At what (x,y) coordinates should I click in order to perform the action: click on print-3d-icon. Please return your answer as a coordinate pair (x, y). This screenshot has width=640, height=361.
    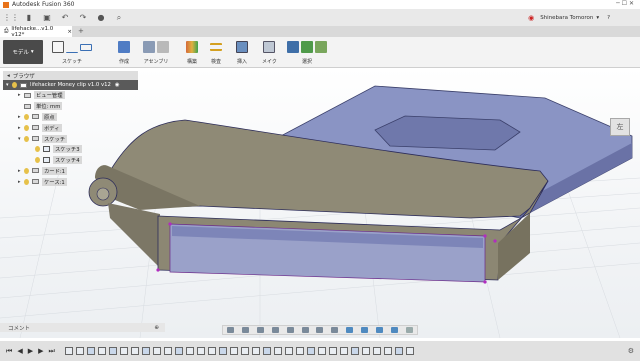
    Looking at the image, I should click on (269, 47).